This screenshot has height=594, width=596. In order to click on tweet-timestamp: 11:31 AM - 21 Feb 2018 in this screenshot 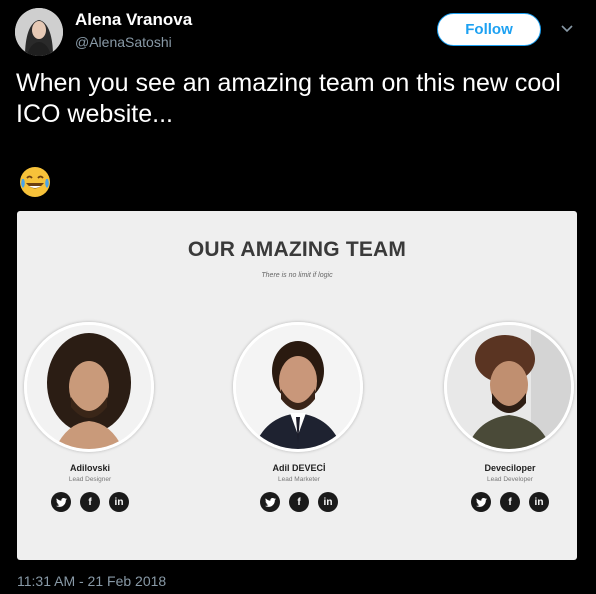, I will do `click(91, 581)`.